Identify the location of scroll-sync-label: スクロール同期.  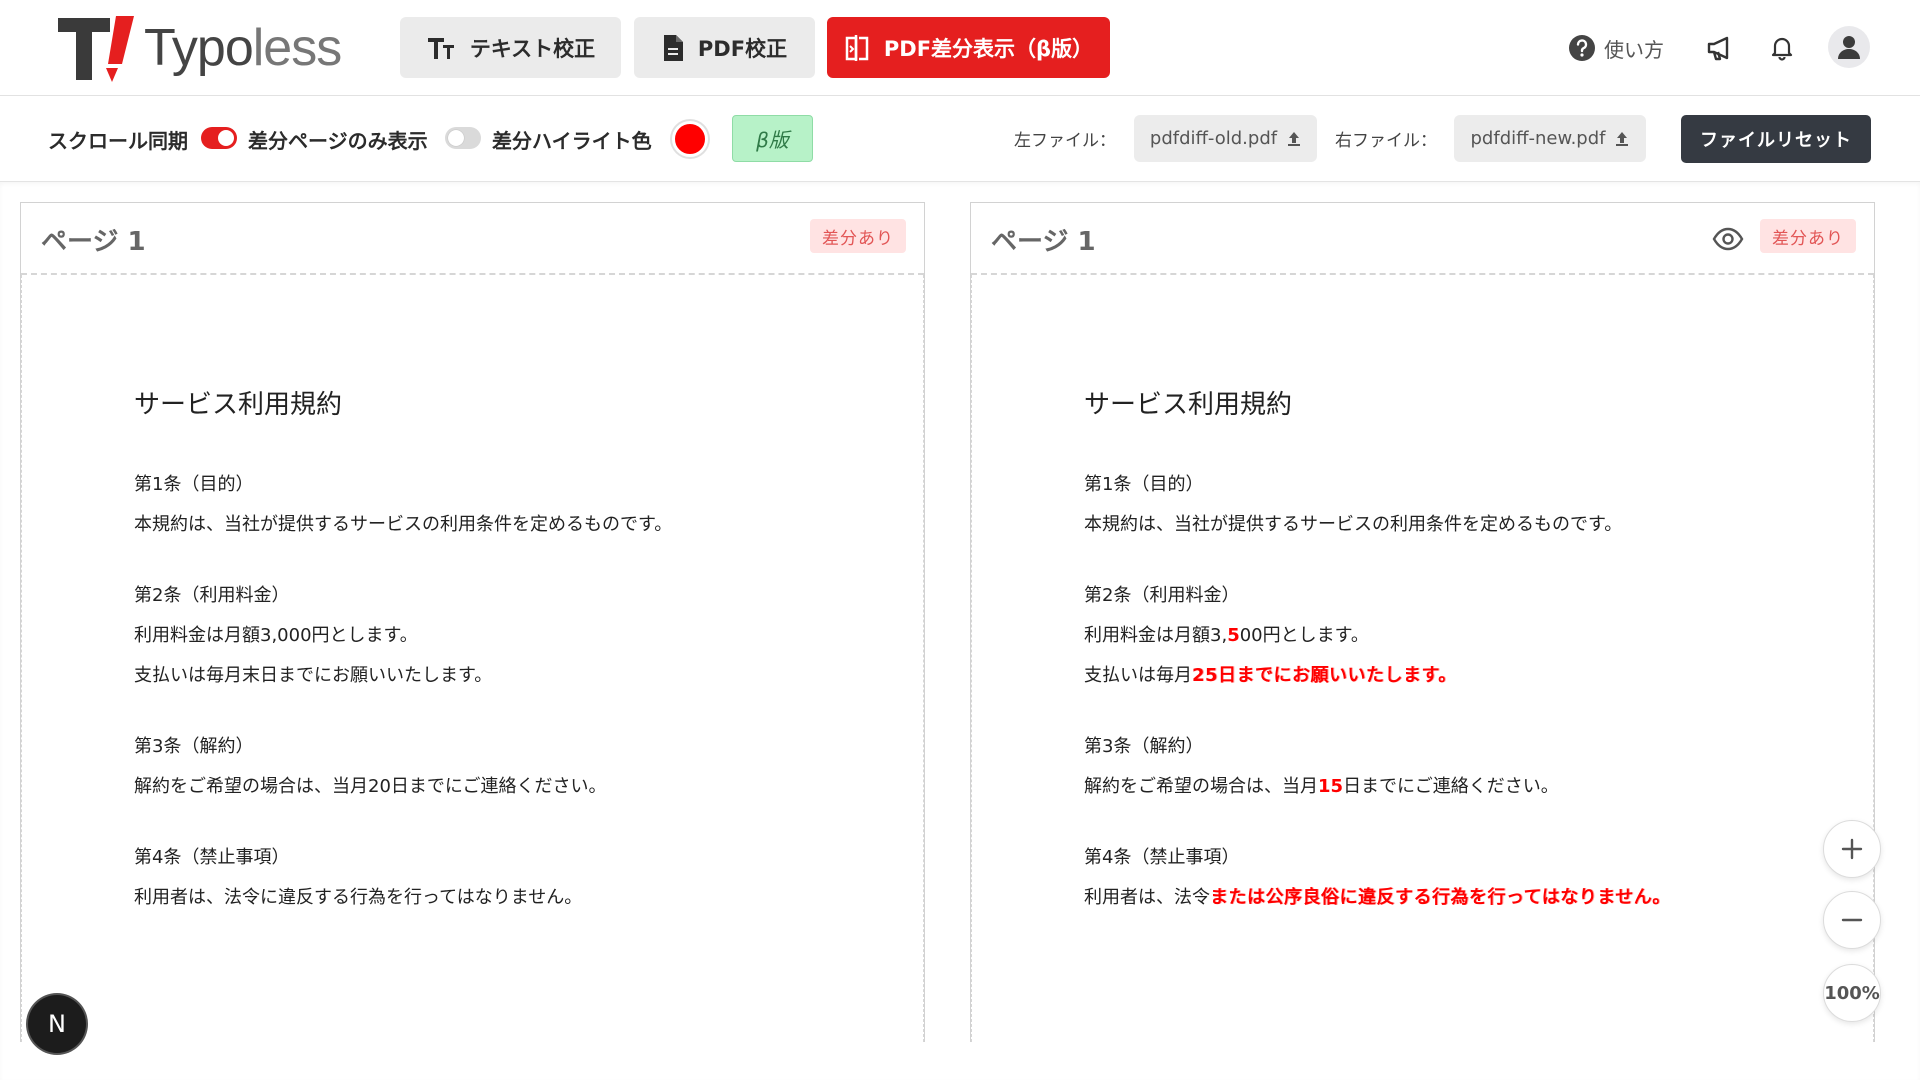
(118, 141).